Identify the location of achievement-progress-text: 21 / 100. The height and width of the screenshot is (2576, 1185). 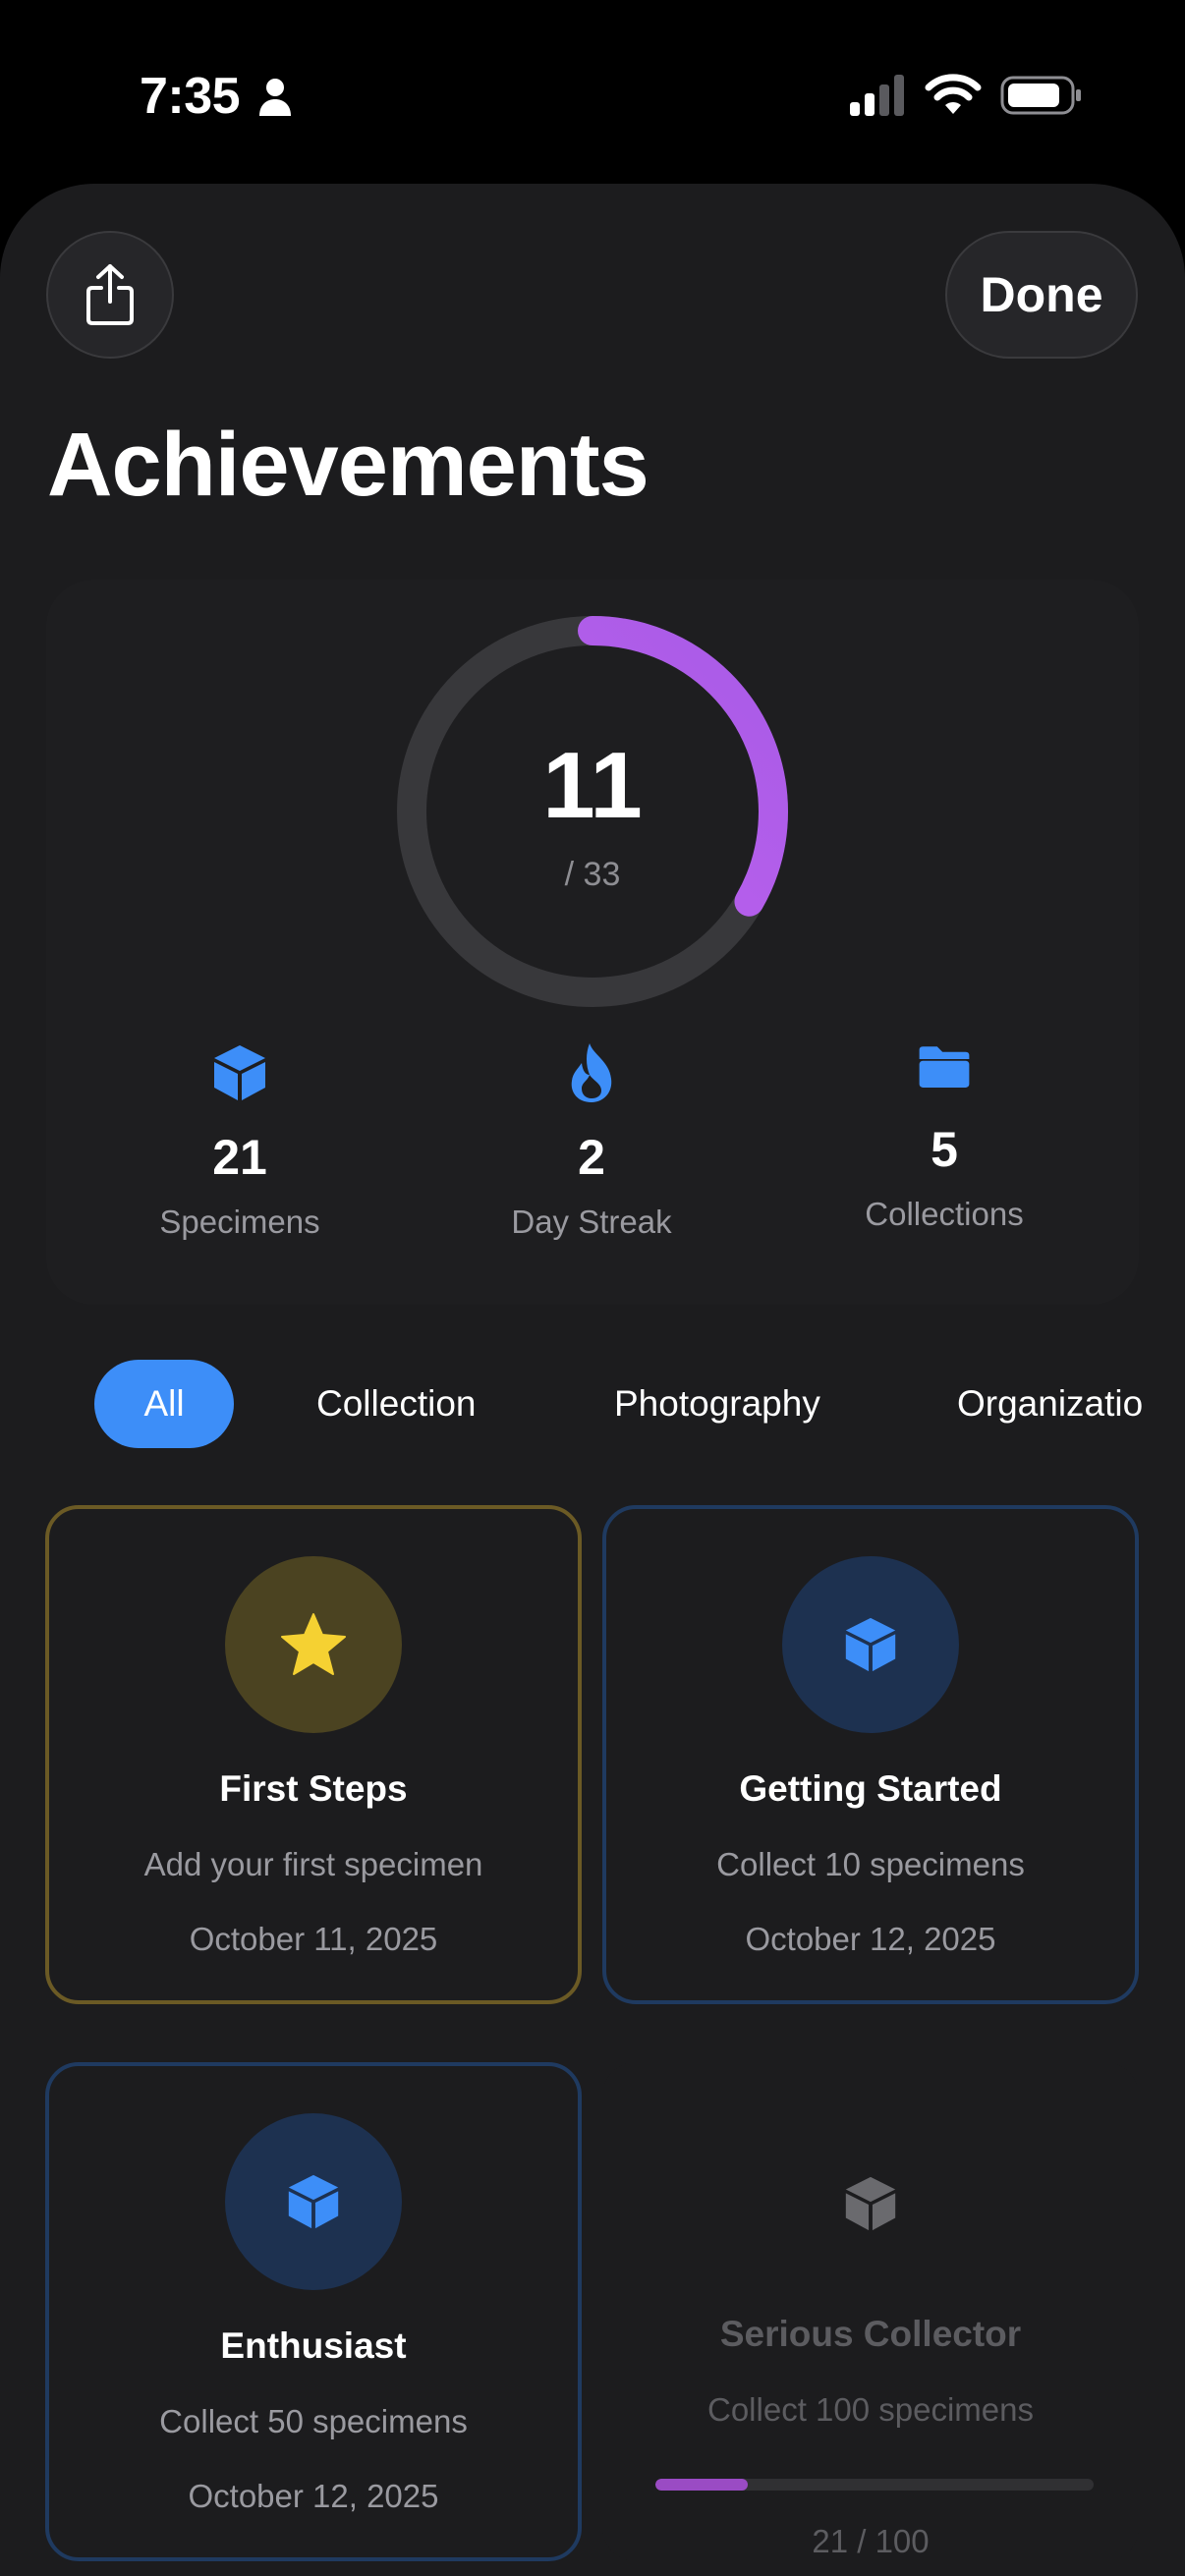
(871, 2541).